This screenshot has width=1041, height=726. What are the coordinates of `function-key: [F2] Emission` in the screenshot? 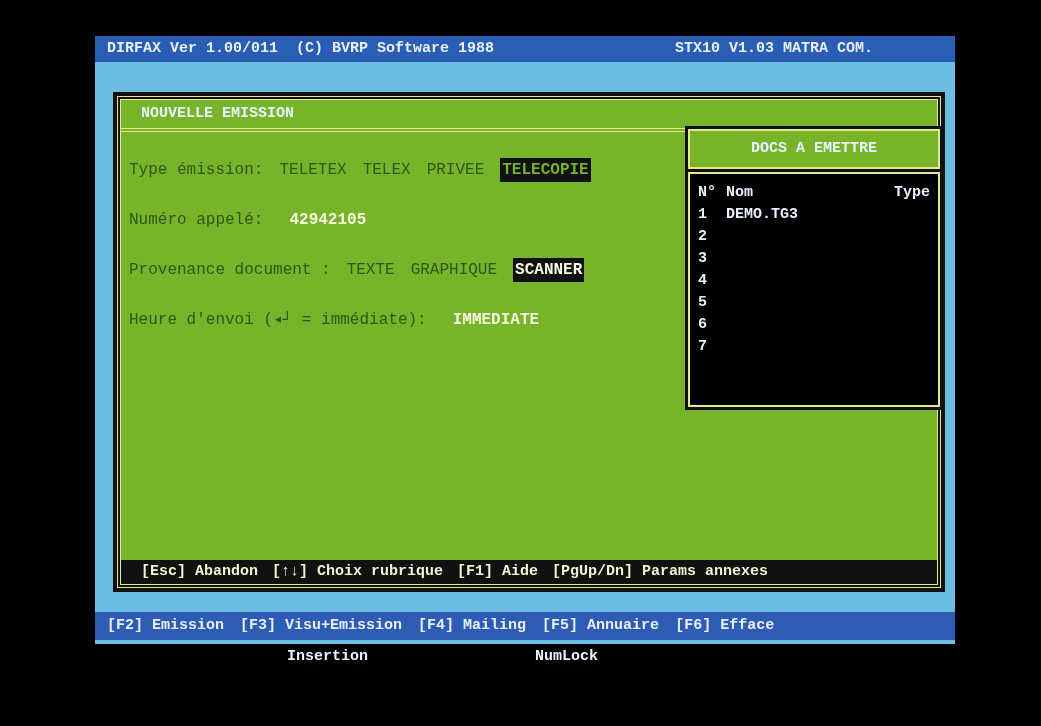 It's located at (166, 626).